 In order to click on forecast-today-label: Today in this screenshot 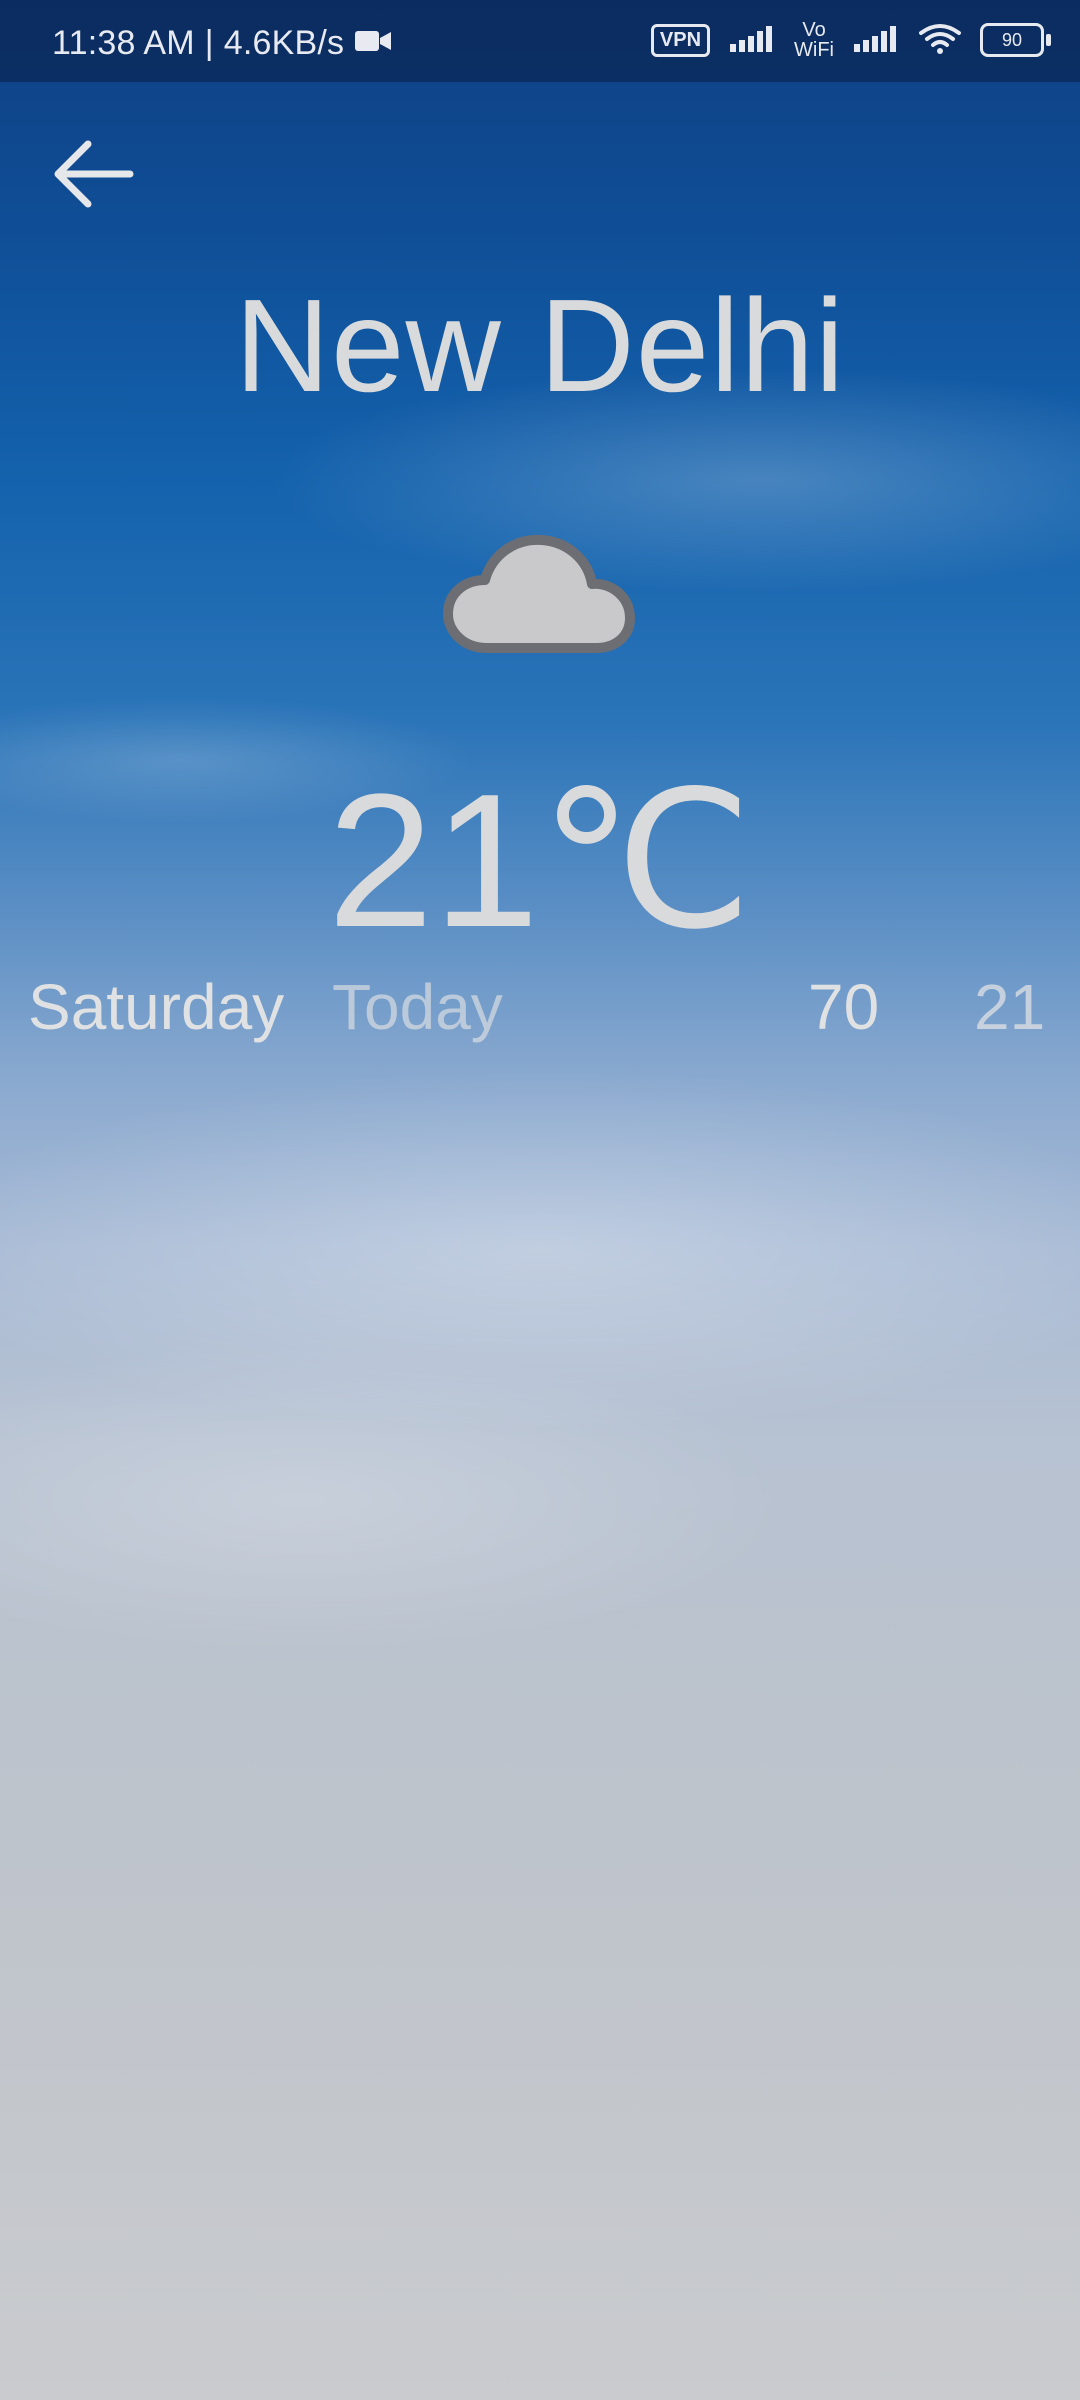, I will do `click(417, 1007)`.